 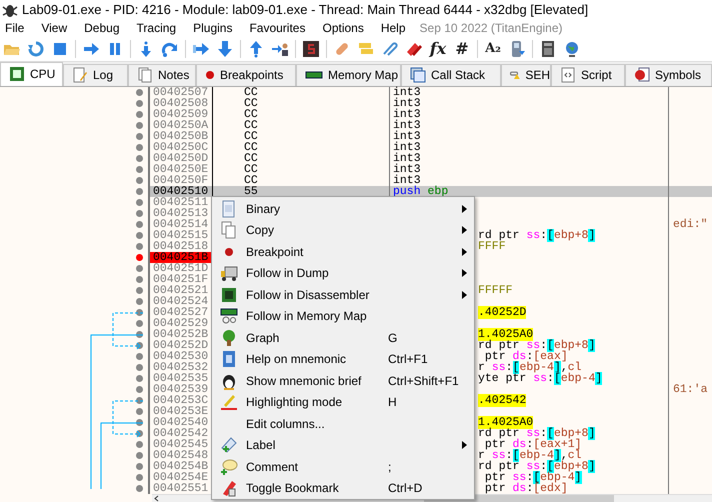 What do you see at coordinates (572, 49) in the screenshot?
I see `globe-icon` at bounding box center [572, 49].